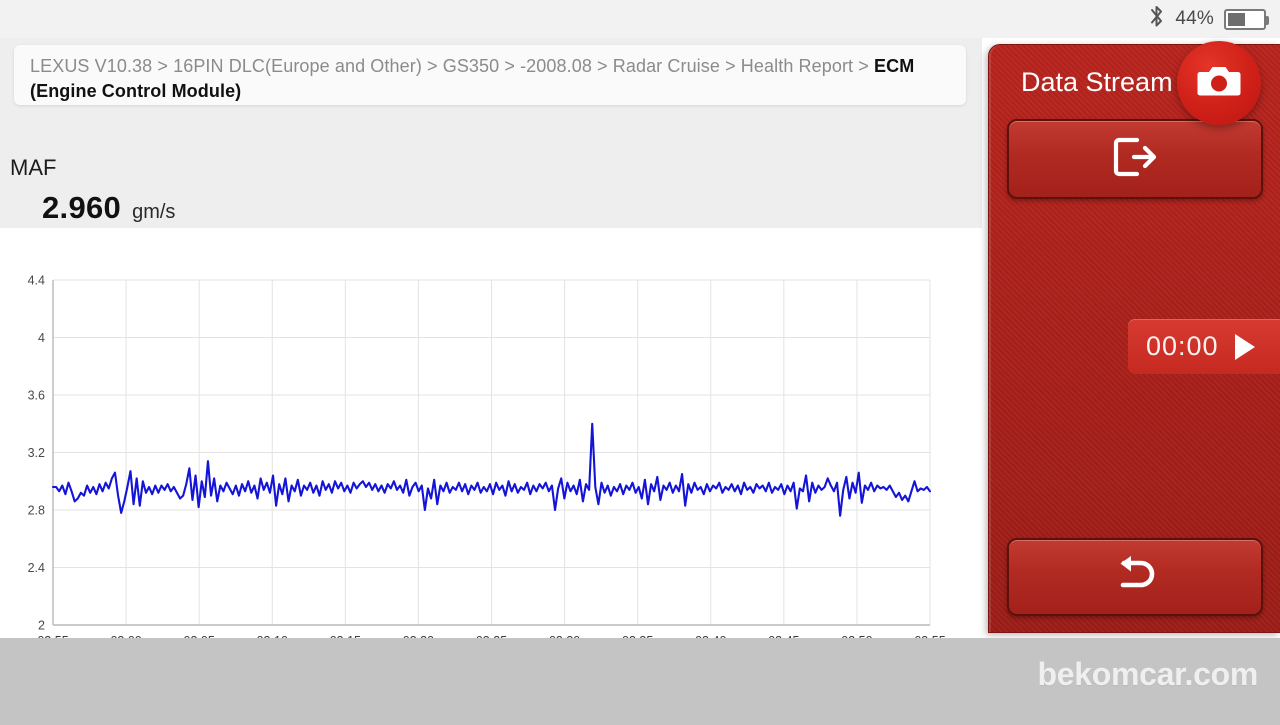 Image resolution: width=1280 pixels, height=725 pixels. I want to click on camera-button, so click(1219, 83).